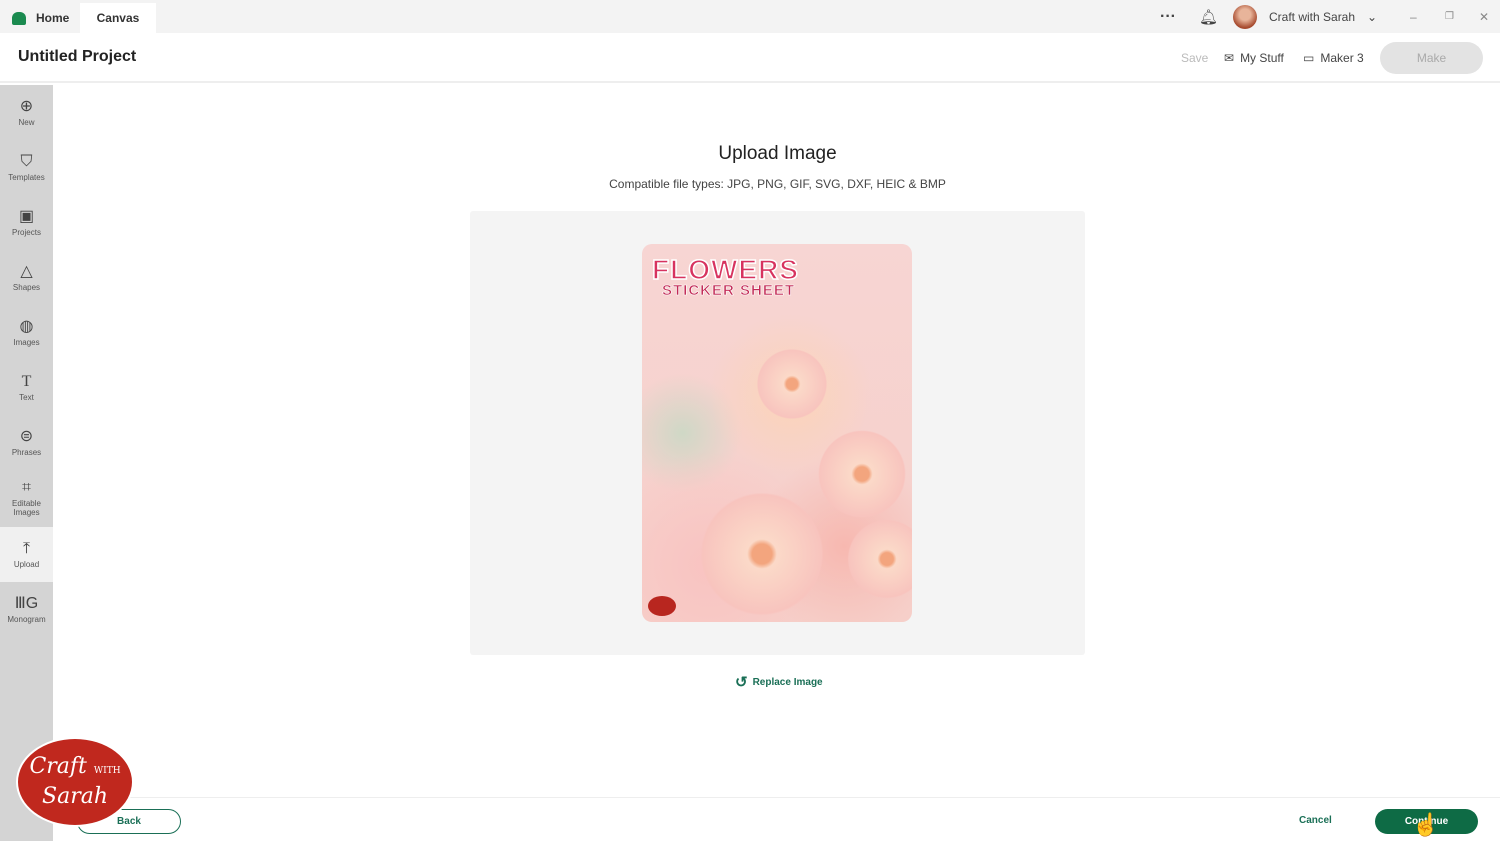 This screenshot has height=841, width=1500. What do you see at coordinates (776, 819) in the screenshot?
I see `footer` at bounding box center [776, 819].